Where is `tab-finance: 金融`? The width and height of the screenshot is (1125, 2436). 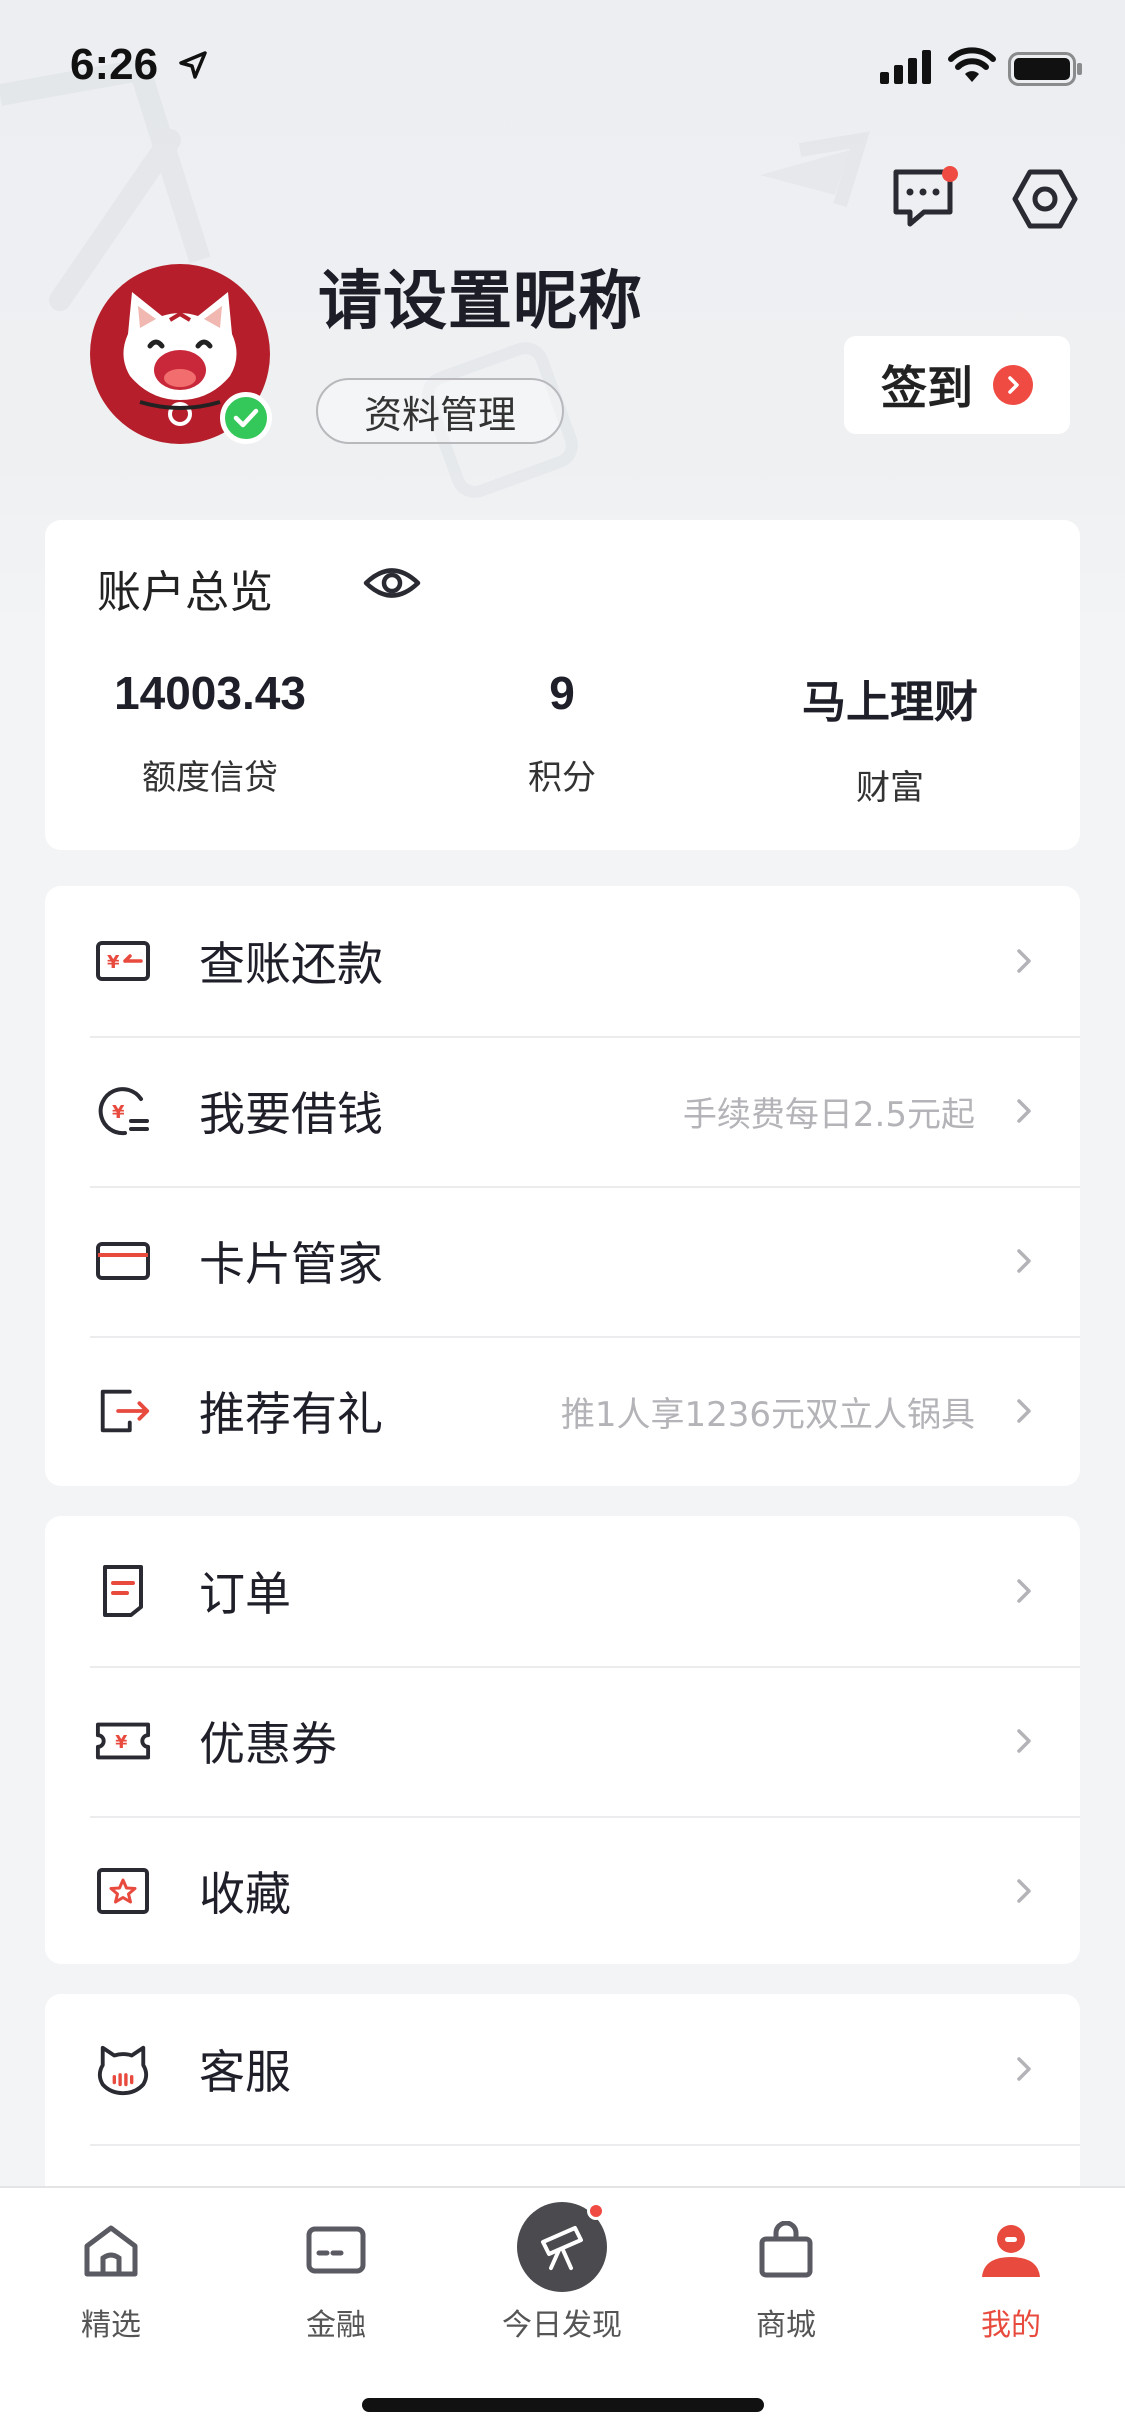 tab-finance: 金融 is located at coordinates (336, 2278).